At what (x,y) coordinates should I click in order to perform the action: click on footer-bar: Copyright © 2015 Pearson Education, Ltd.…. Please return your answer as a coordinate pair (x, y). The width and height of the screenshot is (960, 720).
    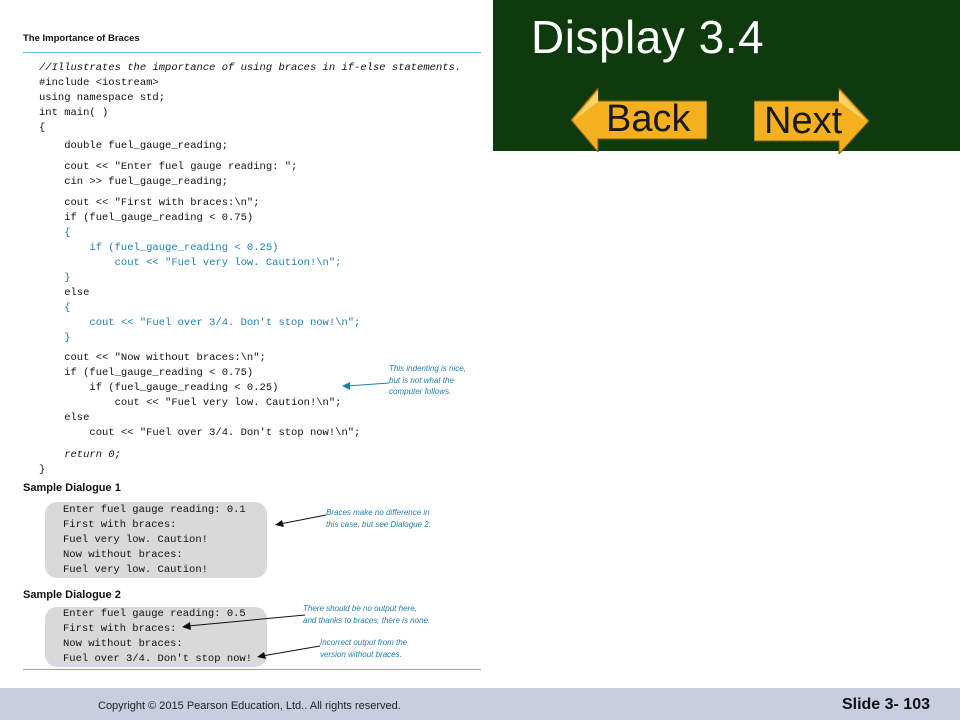
    Looking at the image, I should click on (480, 704).